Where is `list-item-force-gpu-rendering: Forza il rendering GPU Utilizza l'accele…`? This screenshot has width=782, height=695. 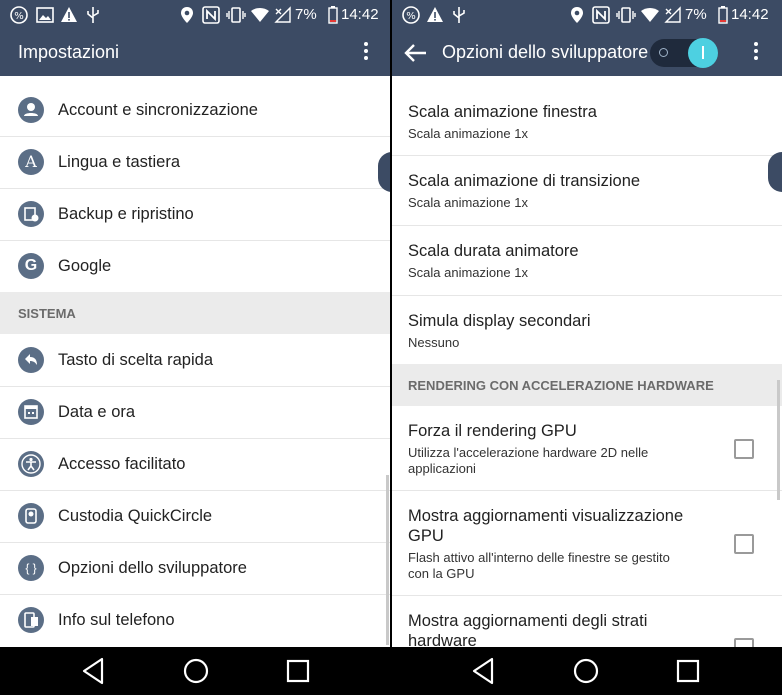
list-item-force-gpu-rendering: Forza il rendering GPU Utilizza l'accele… is located at coordinates (587, 448).